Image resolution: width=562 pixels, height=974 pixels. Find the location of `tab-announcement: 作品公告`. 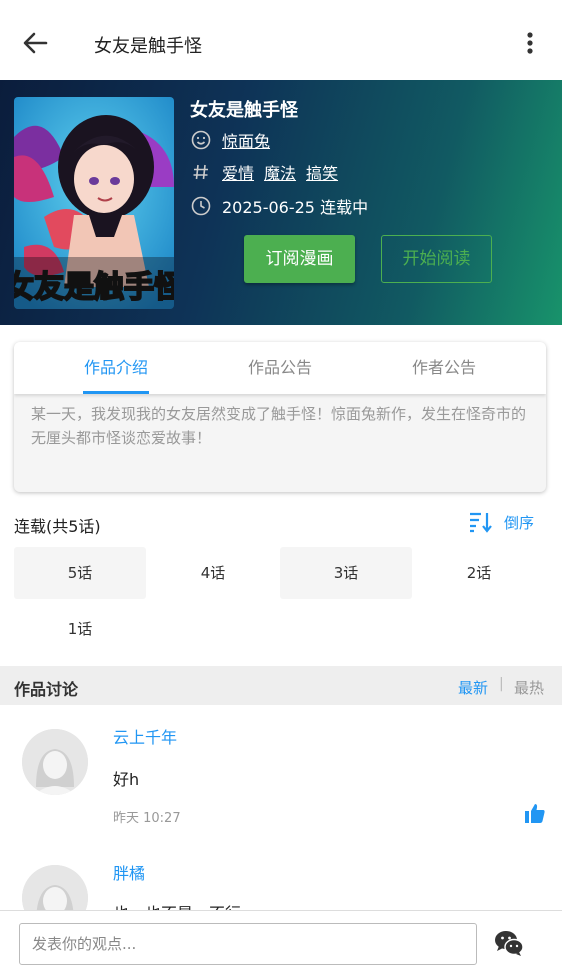

tab-announcement: 作品公告 is located at coordinates (280, 368).